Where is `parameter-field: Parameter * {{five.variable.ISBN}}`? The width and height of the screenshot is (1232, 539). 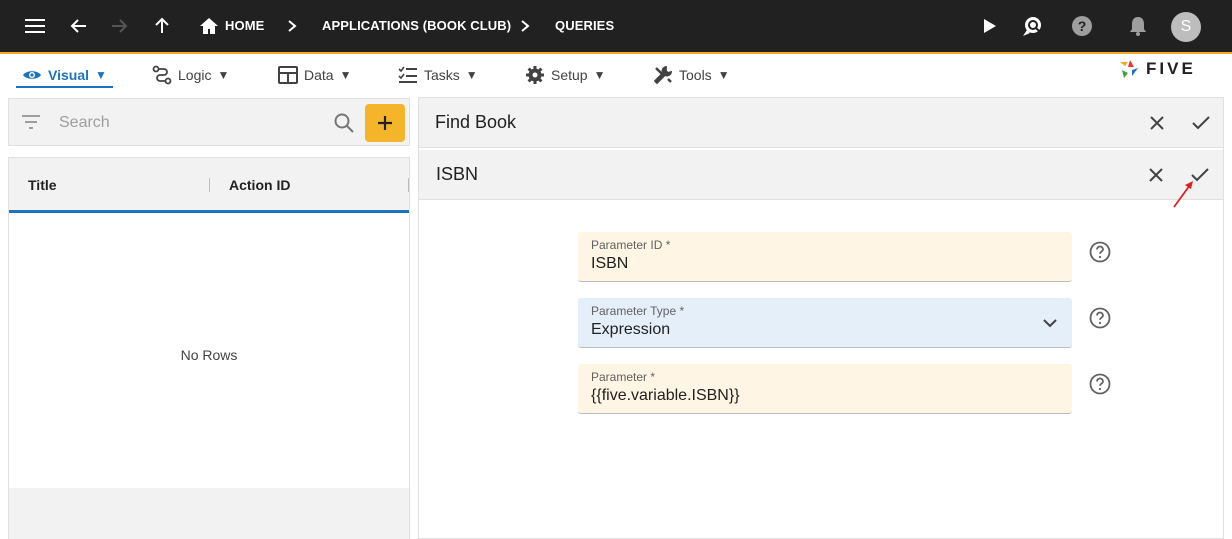
parameter-field: Parameter * {{five.variable.ISBN}} is located at coordinates (825, 389).